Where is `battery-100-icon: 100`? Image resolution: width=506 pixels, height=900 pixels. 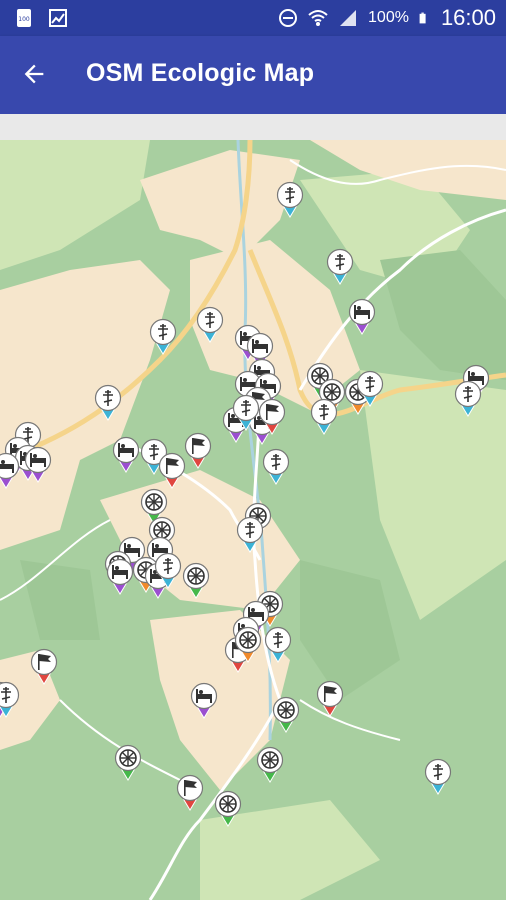
battery-100-icon: 100 is located at coordinates (24, 18).